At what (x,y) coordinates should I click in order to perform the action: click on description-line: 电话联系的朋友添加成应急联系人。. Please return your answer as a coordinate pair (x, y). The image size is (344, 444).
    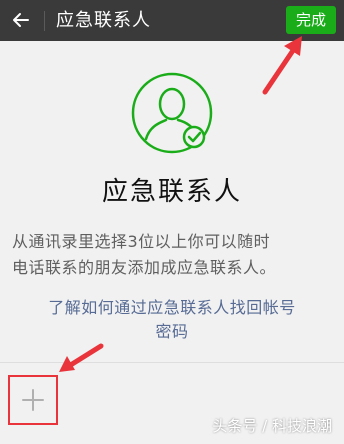
    Looking at the image, I should click on (144, 267).